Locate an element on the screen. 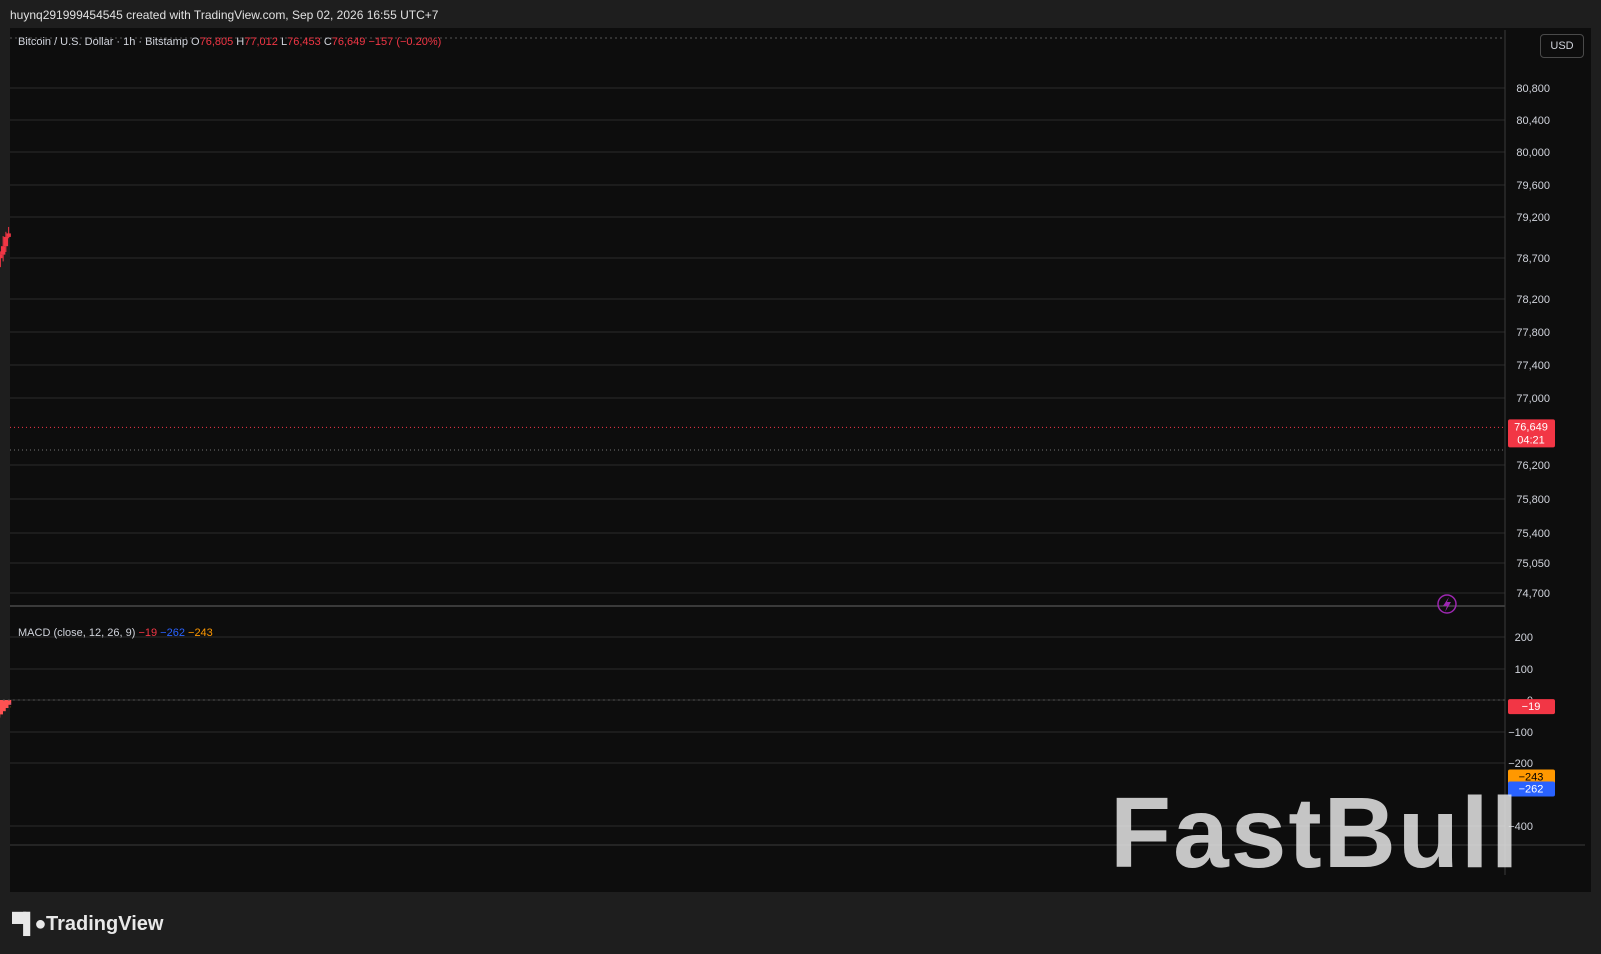  macd-histogram is located at coordinates (752, 708).